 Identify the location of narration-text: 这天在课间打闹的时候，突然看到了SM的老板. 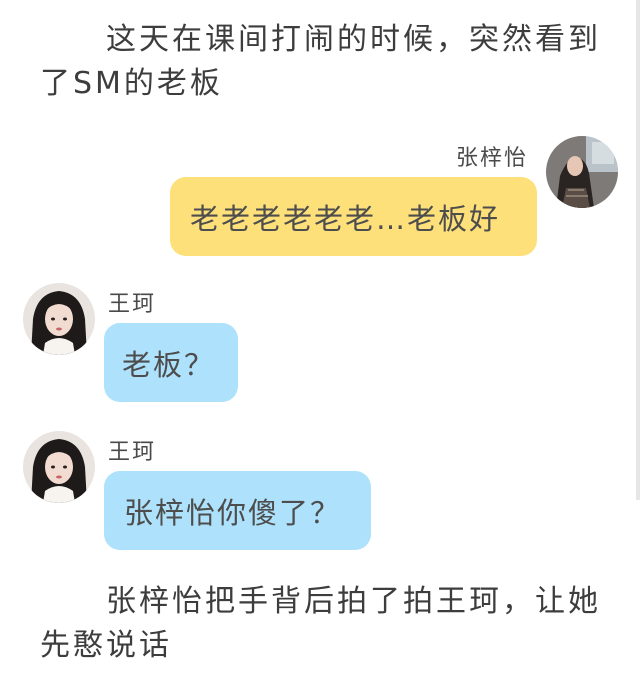
(320, 61).